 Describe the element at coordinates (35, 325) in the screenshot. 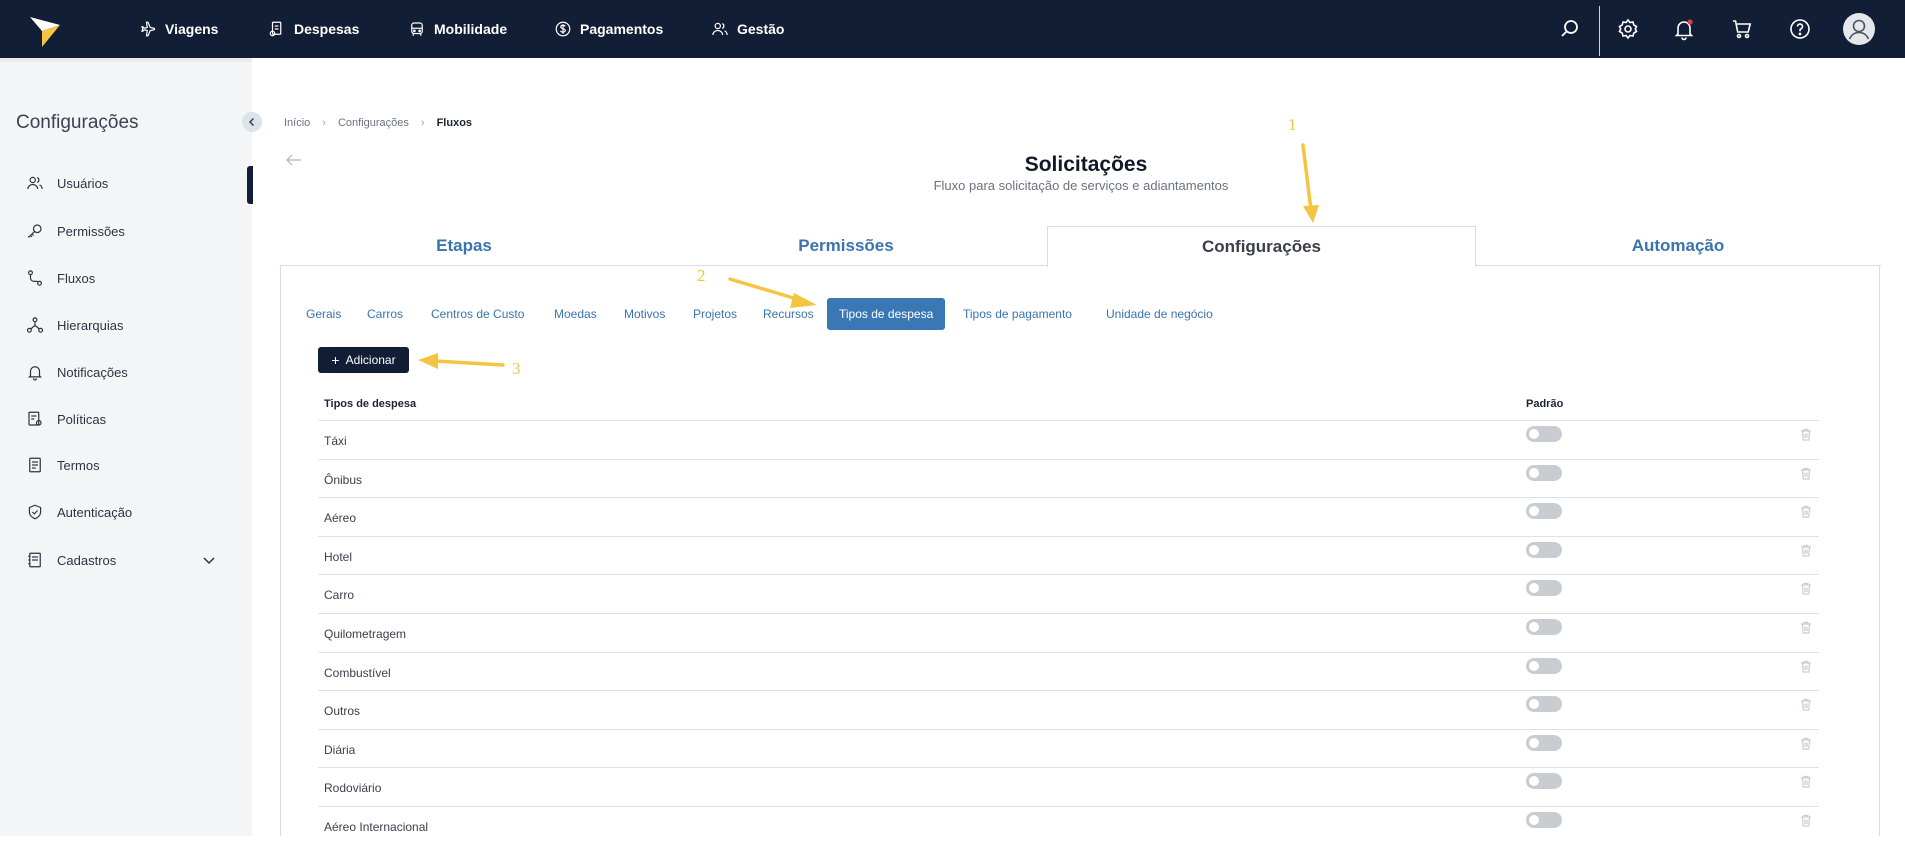

I see `hierarchy-icon` at that location.